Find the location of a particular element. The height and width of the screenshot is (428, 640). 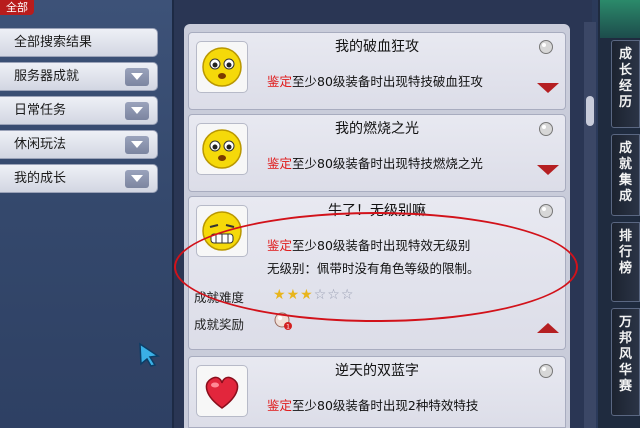

menu-item-server-achievements: 服务器成就 is located at coordinates (79, 76).